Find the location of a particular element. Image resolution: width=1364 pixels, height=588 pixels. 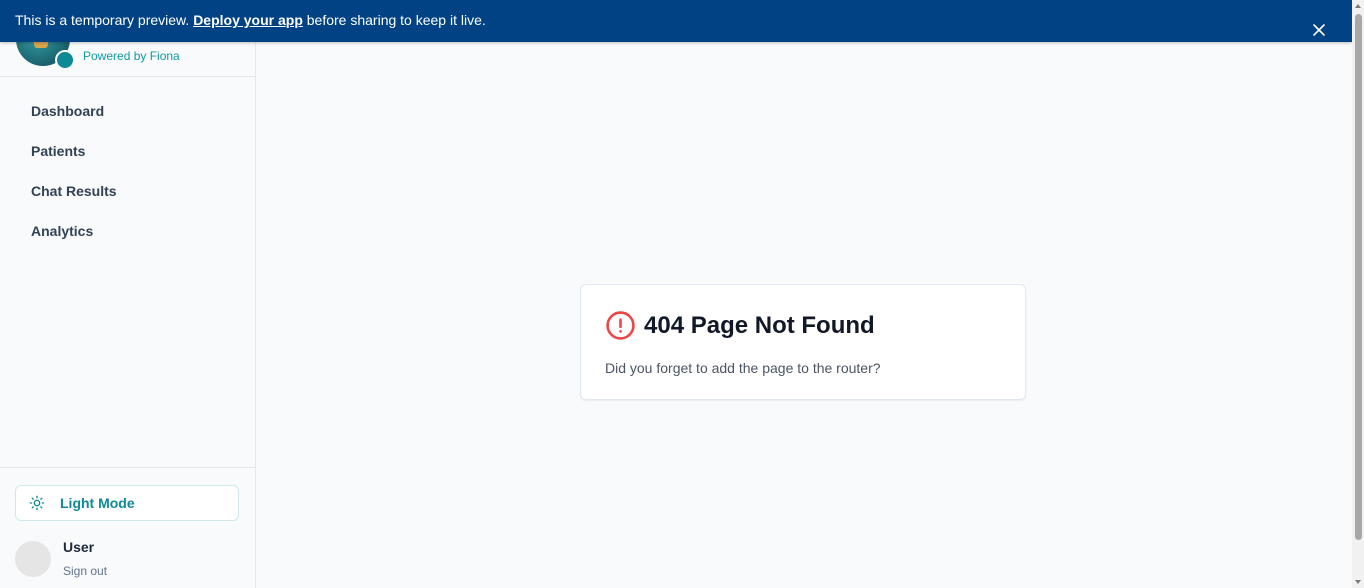

alert-circle-icon is located at coordinates (620, 325).